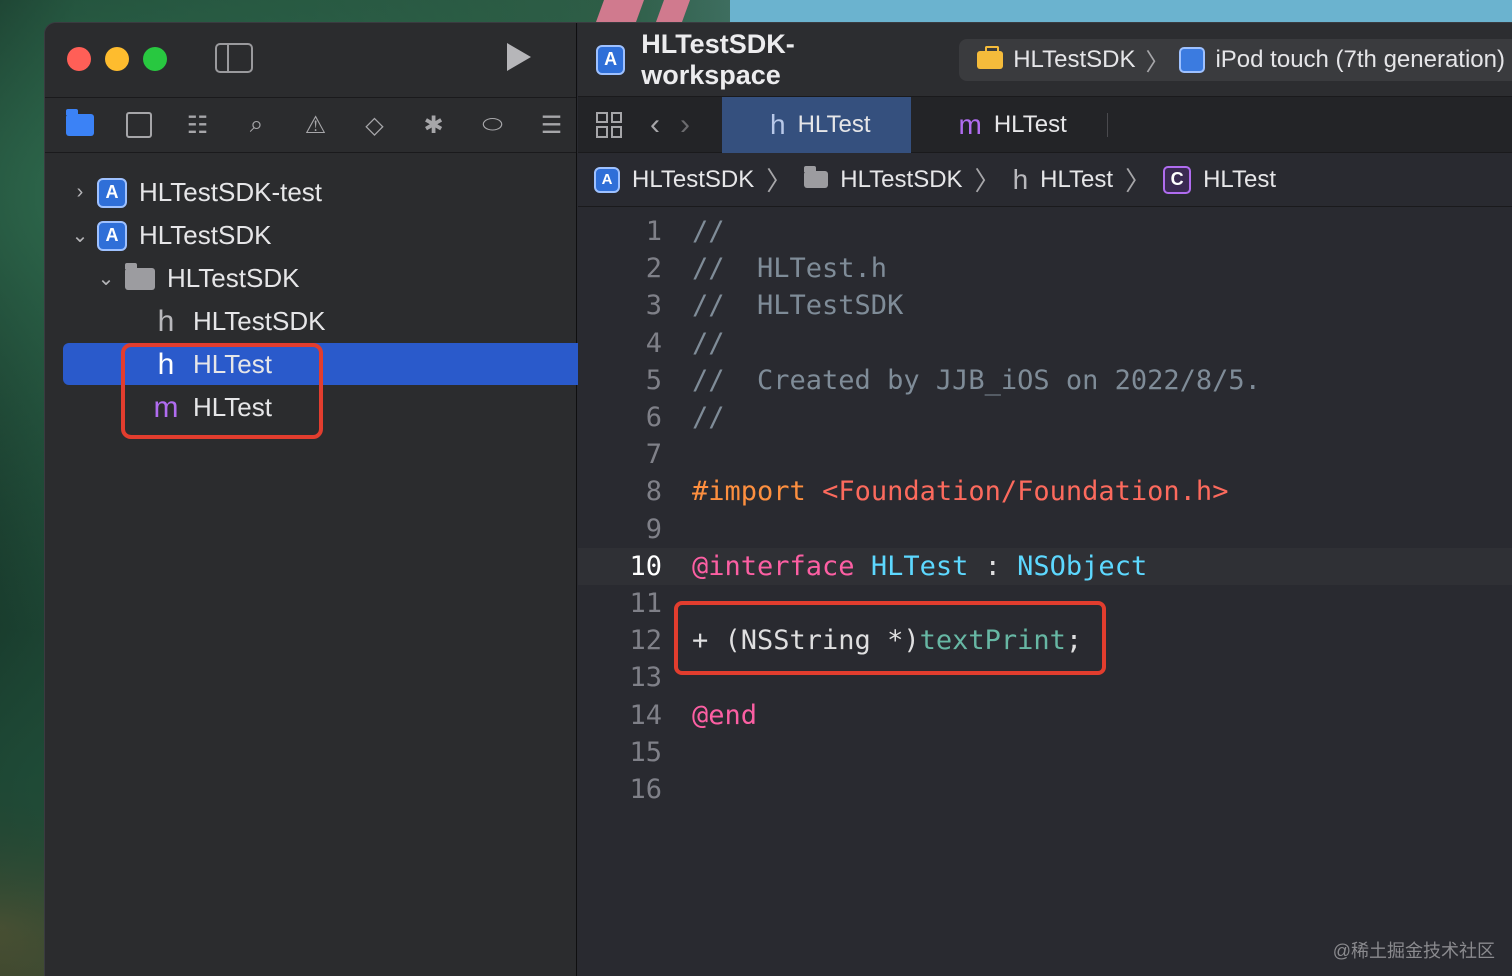 The width and height of the screenshot is (1512, 976). What do you see at coordinates (645, 752) in the screenshot?
I see `line-number: 15` at bounding box center [645, 752].